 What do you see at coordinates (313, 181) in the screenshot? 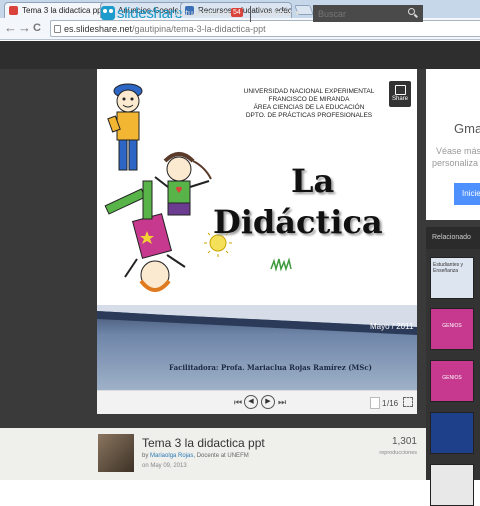
I see `slide-title-line1: La` at bounding box center [313, 181].